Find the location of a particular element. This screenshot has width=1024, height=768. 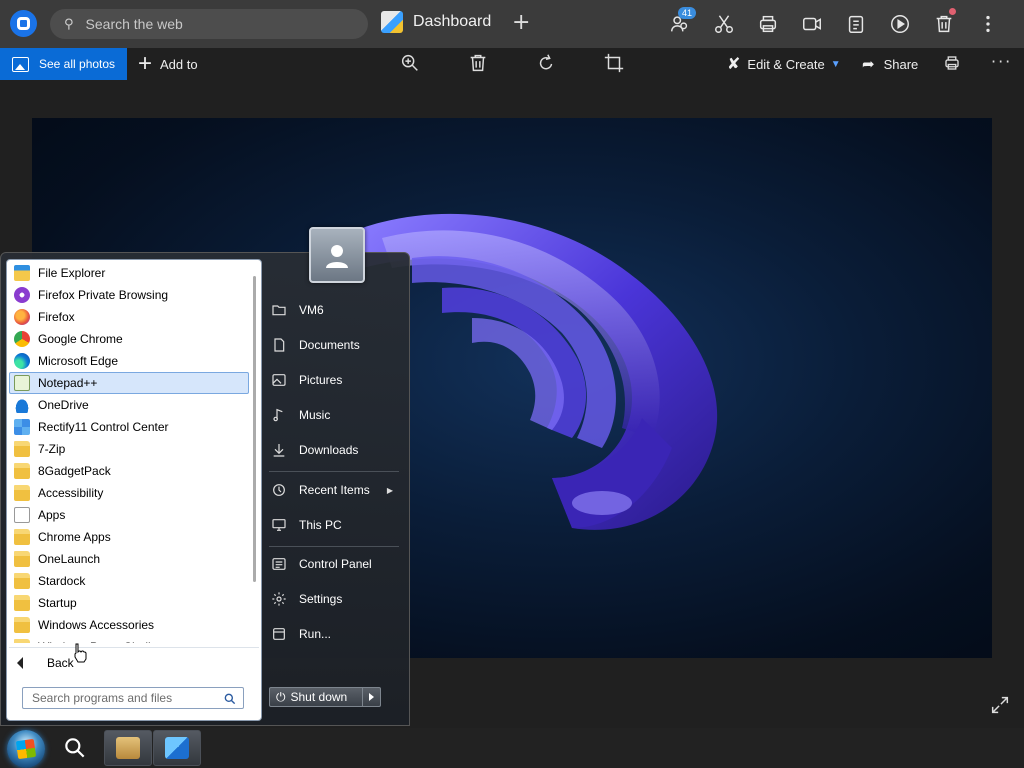

program-label: Windows PowerShell is located at coordinates (94, 641).